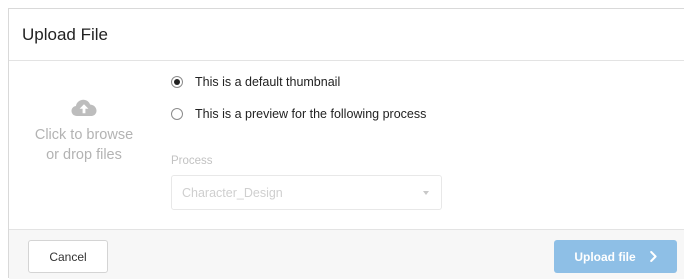 This screenshot has width=684, height=279. What do you see at coordinates (653, 256) in the screenshot?
I see `chevron-right-icon` at bounding box center [653, 256].